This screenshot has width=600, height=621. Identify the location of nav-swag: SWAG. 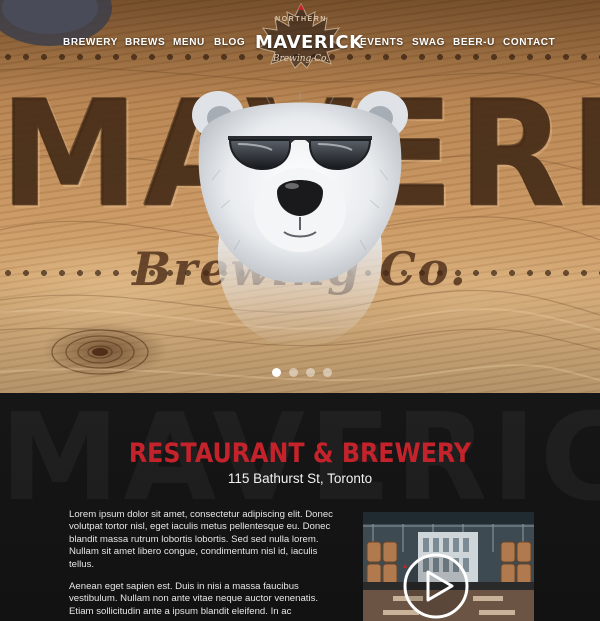
(428, 42).